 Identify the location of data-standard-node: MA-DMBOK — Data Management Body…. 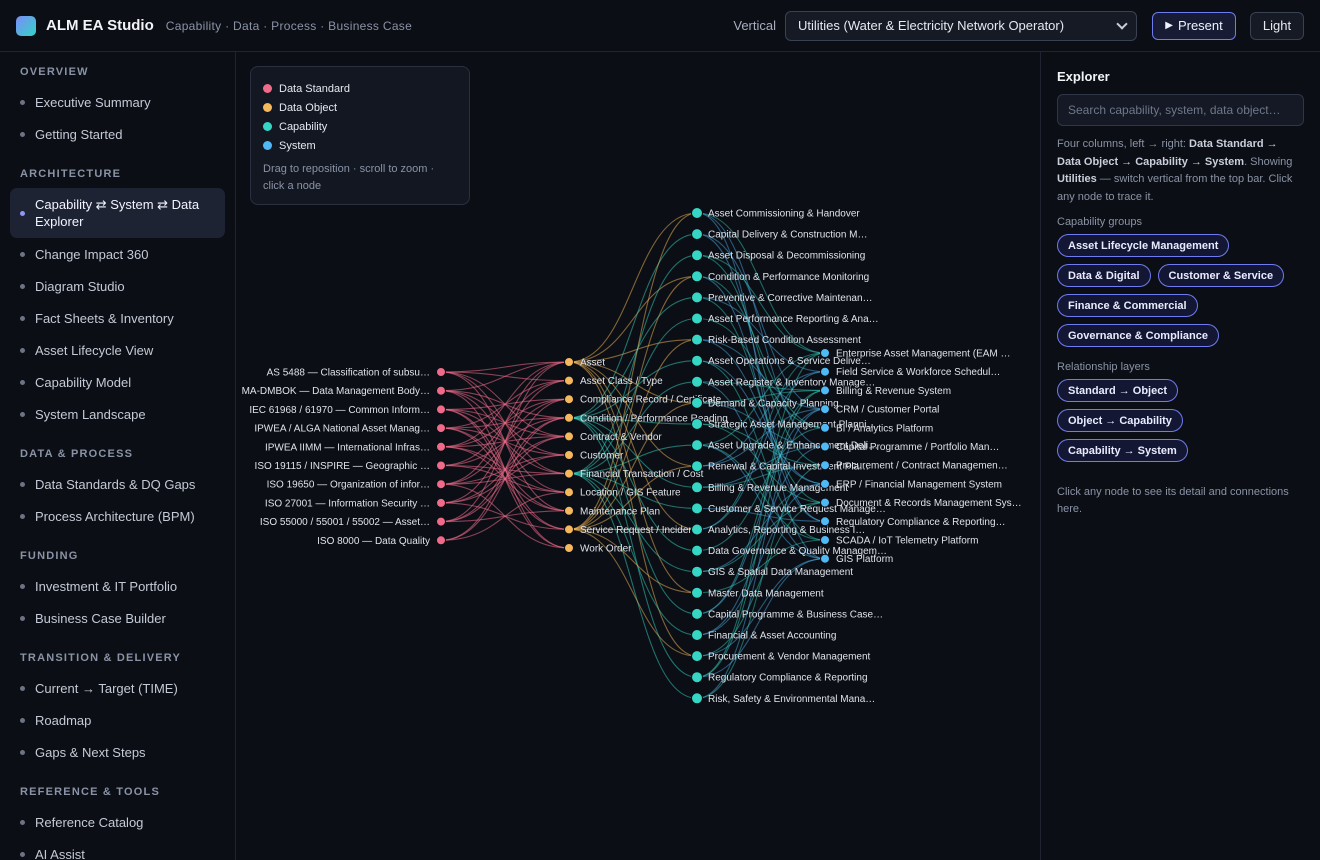
(344, 391).